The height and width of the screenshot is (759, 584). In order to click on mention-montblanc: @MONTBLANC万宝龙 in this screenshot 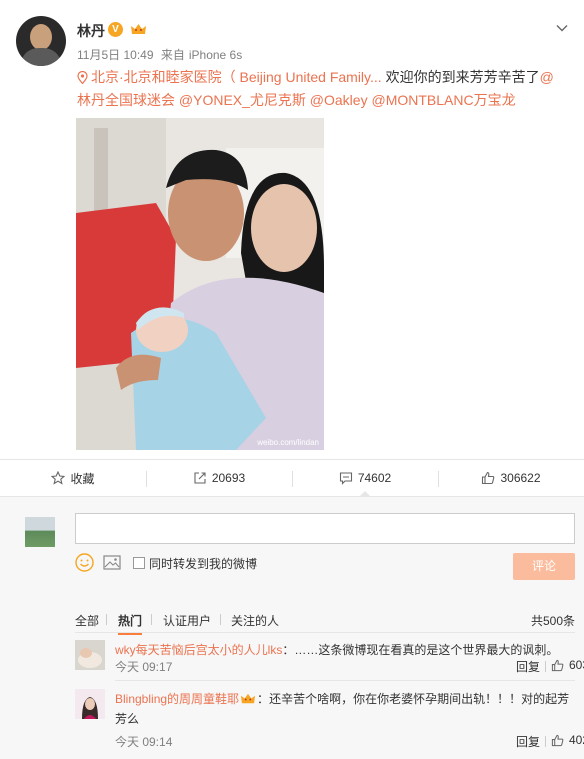, I will do `click(443, 100)`.